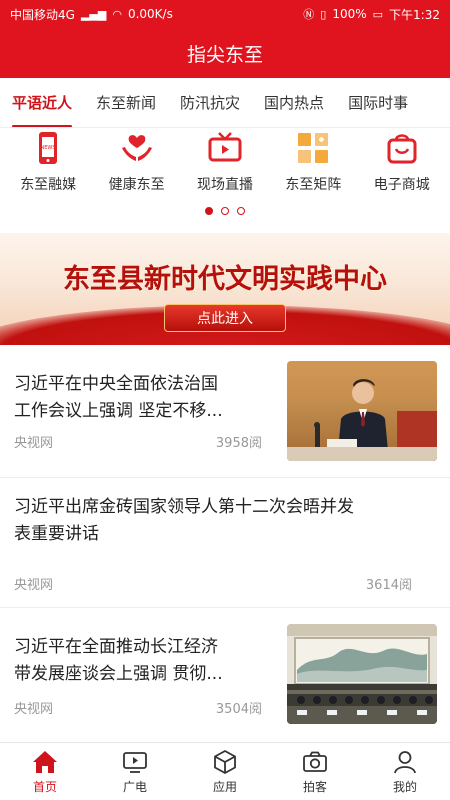 The image size is (450, 800). Describe the element at coordinates (150, 14) in the screenshot. I see `network-speed: 0.00K/s` at that location.